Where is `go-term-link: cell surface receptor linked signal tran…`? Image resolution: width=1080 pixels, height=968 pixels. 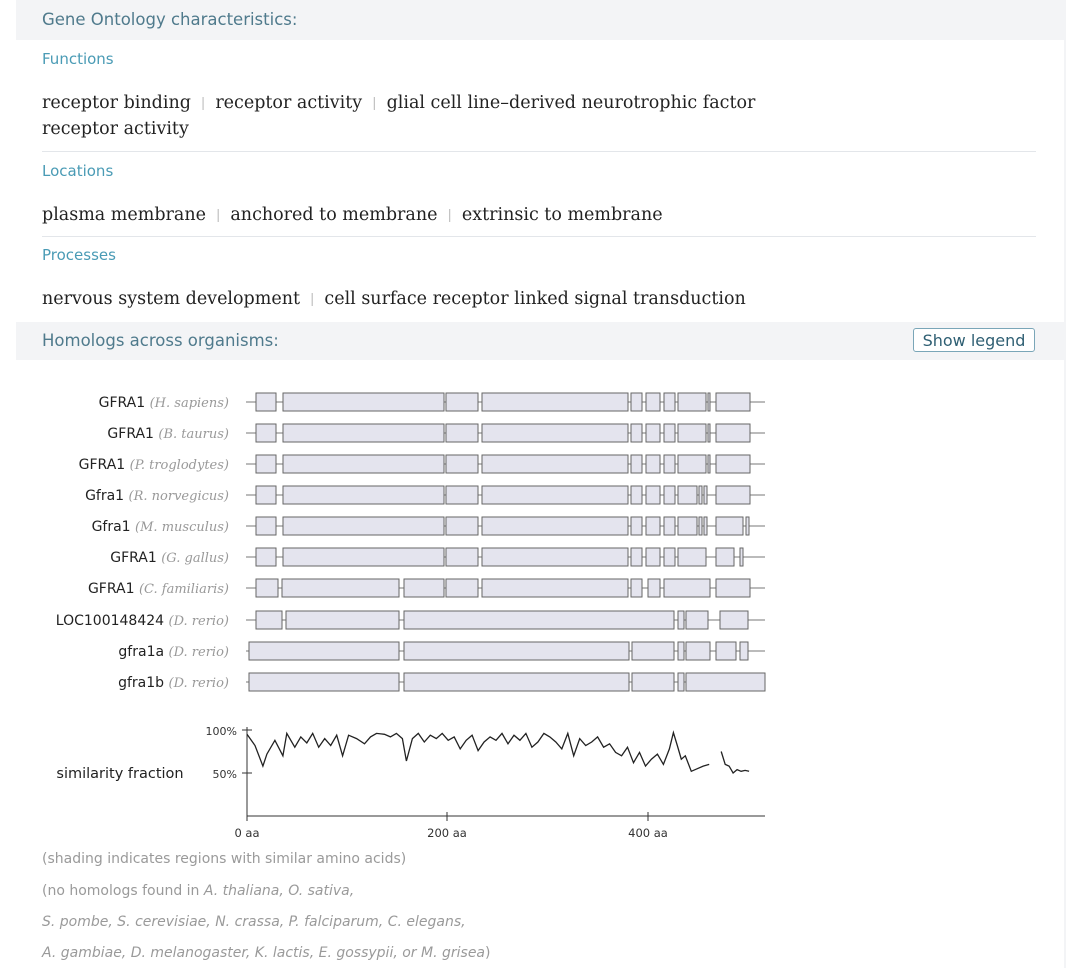 go-term-link: cell surface receptor linked signal tran… is located at coordinates (534, 299).